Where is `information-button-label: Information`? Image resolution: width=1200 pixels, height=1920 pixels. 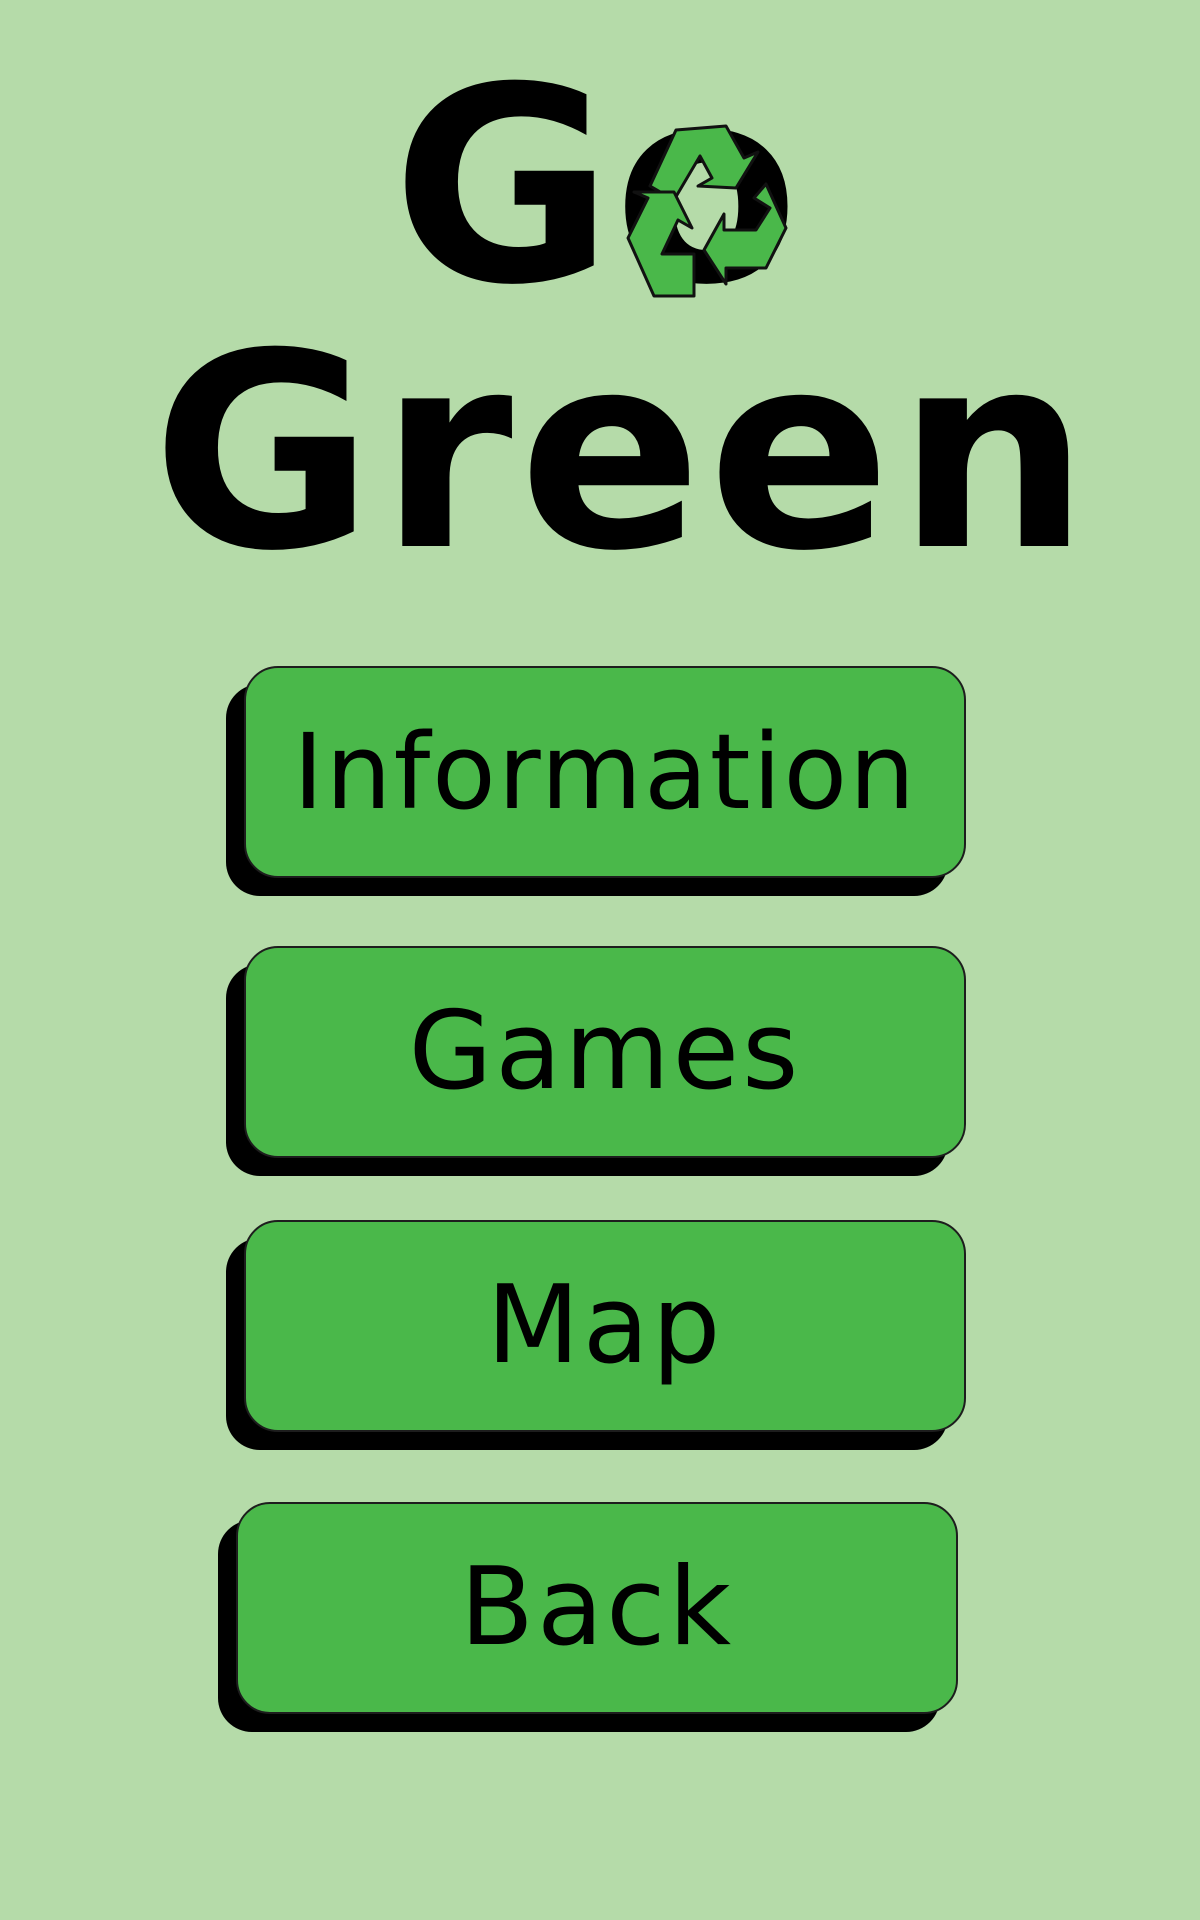
information-button-label: Information is located at coordinates (604, 772).